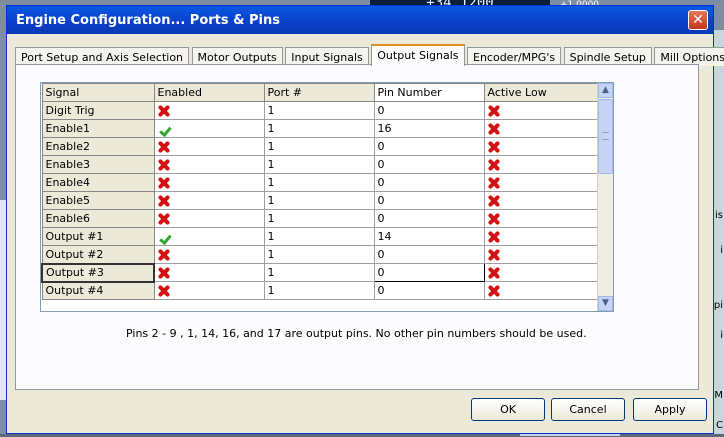  Describe the element at coordinates (98, 290) in the screenshot. I see `signal-cell: Output #4` at that location.